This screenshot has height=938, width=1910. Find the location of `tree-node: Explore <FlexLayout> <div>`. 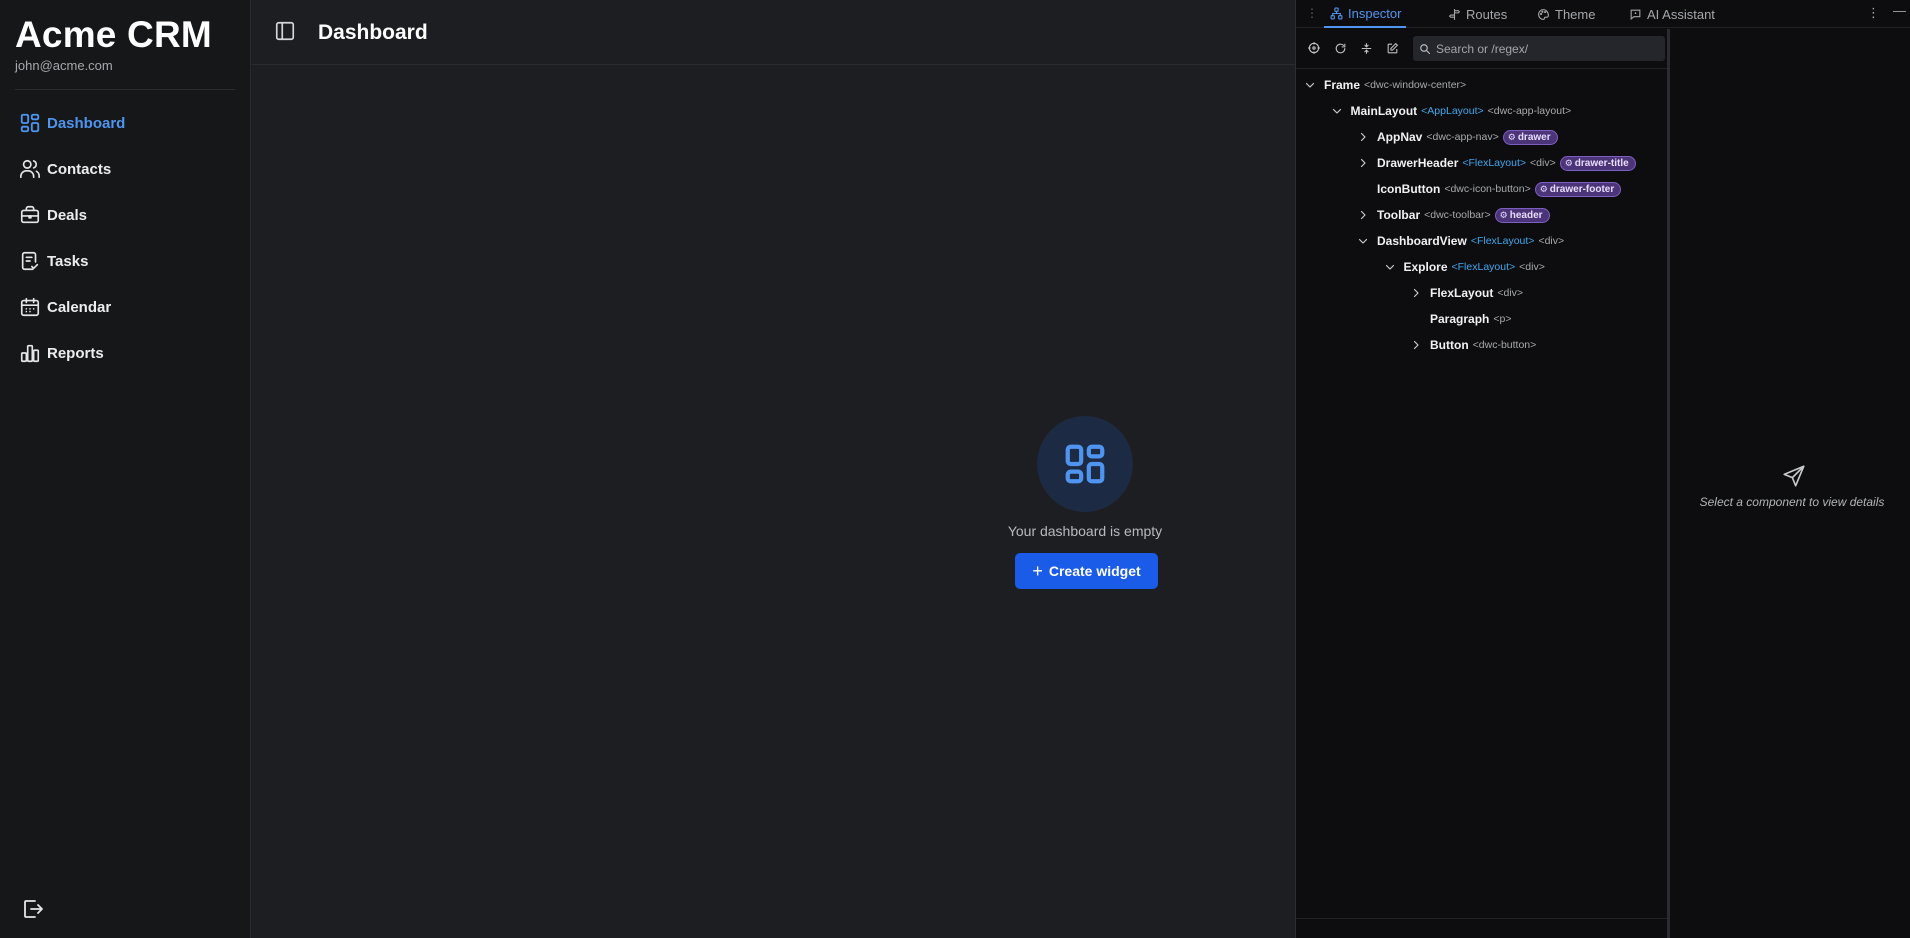

tree-node: Explore <FlexLayout> <div> is located at coordinates (1466, 267).